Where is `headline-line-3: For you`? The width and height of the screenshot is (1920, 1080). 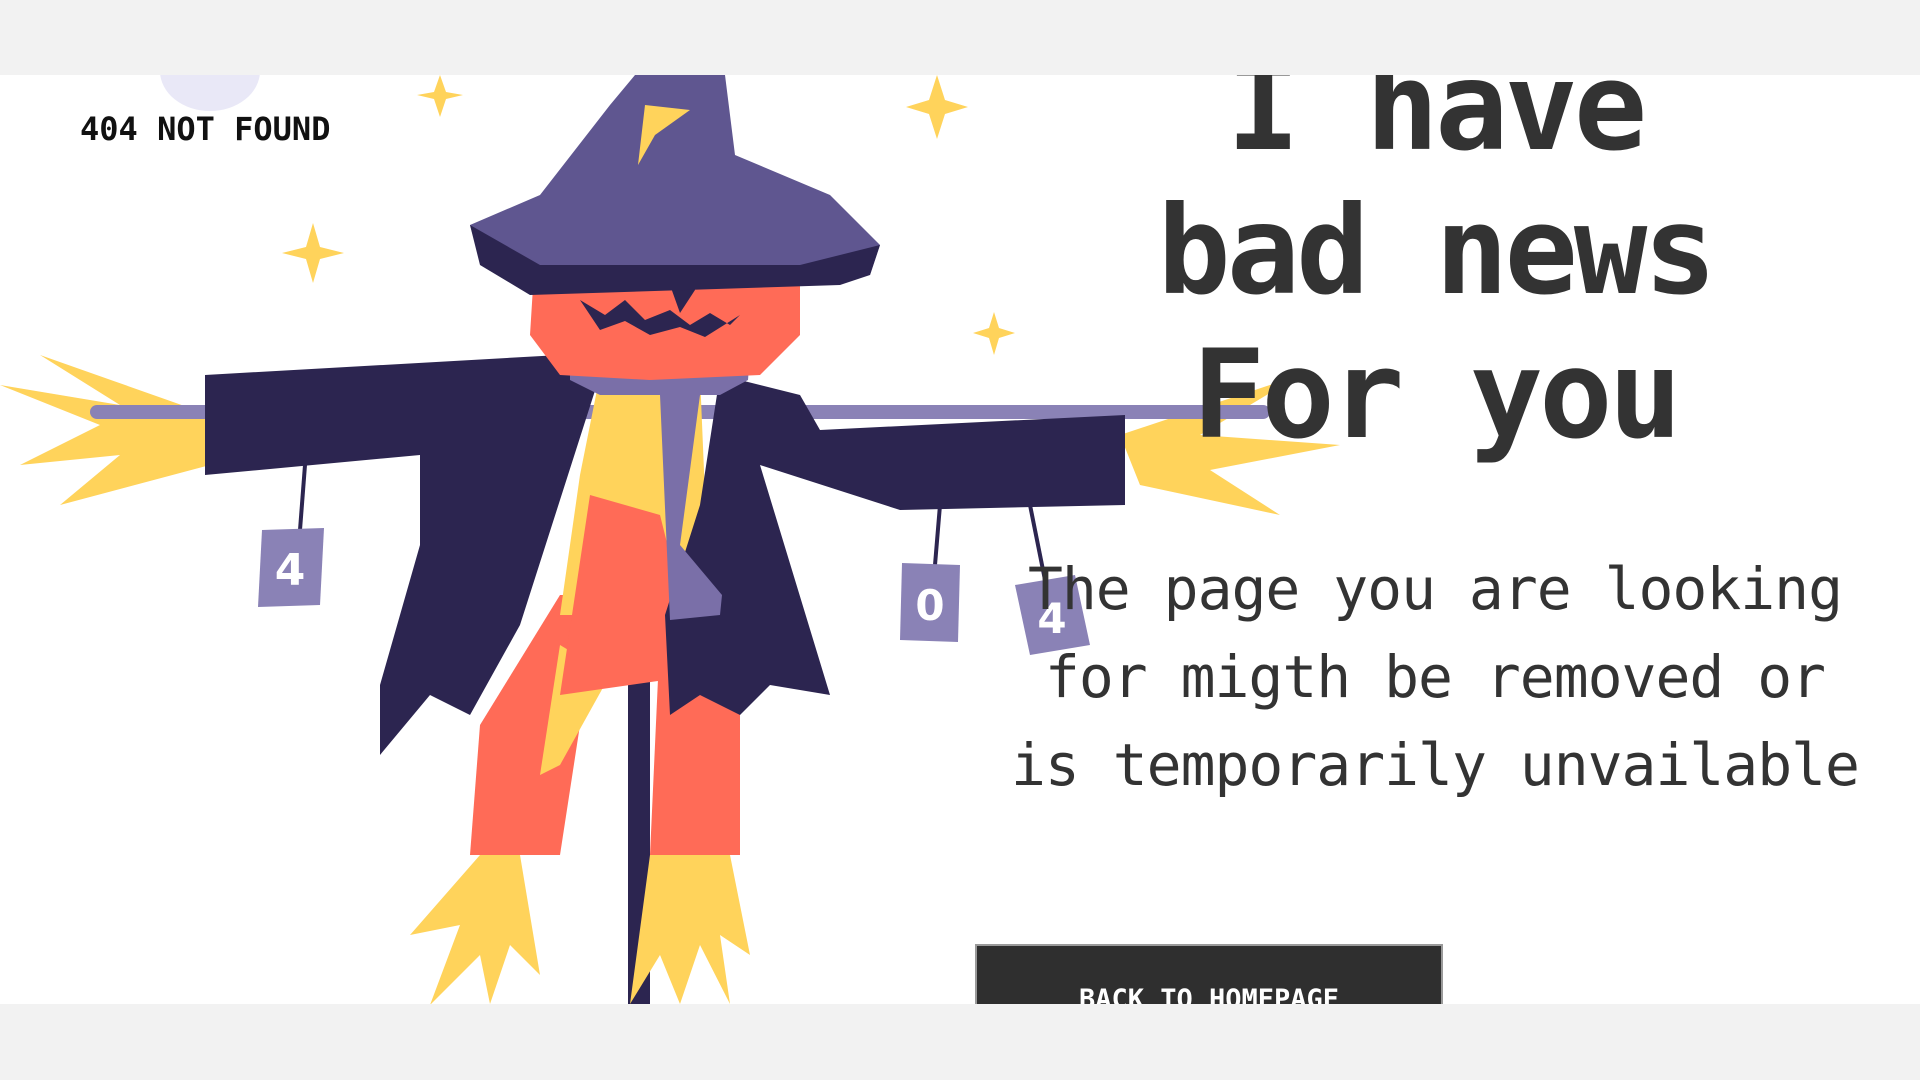 headline-line-3: For you is located at coordinates (1436, 395).